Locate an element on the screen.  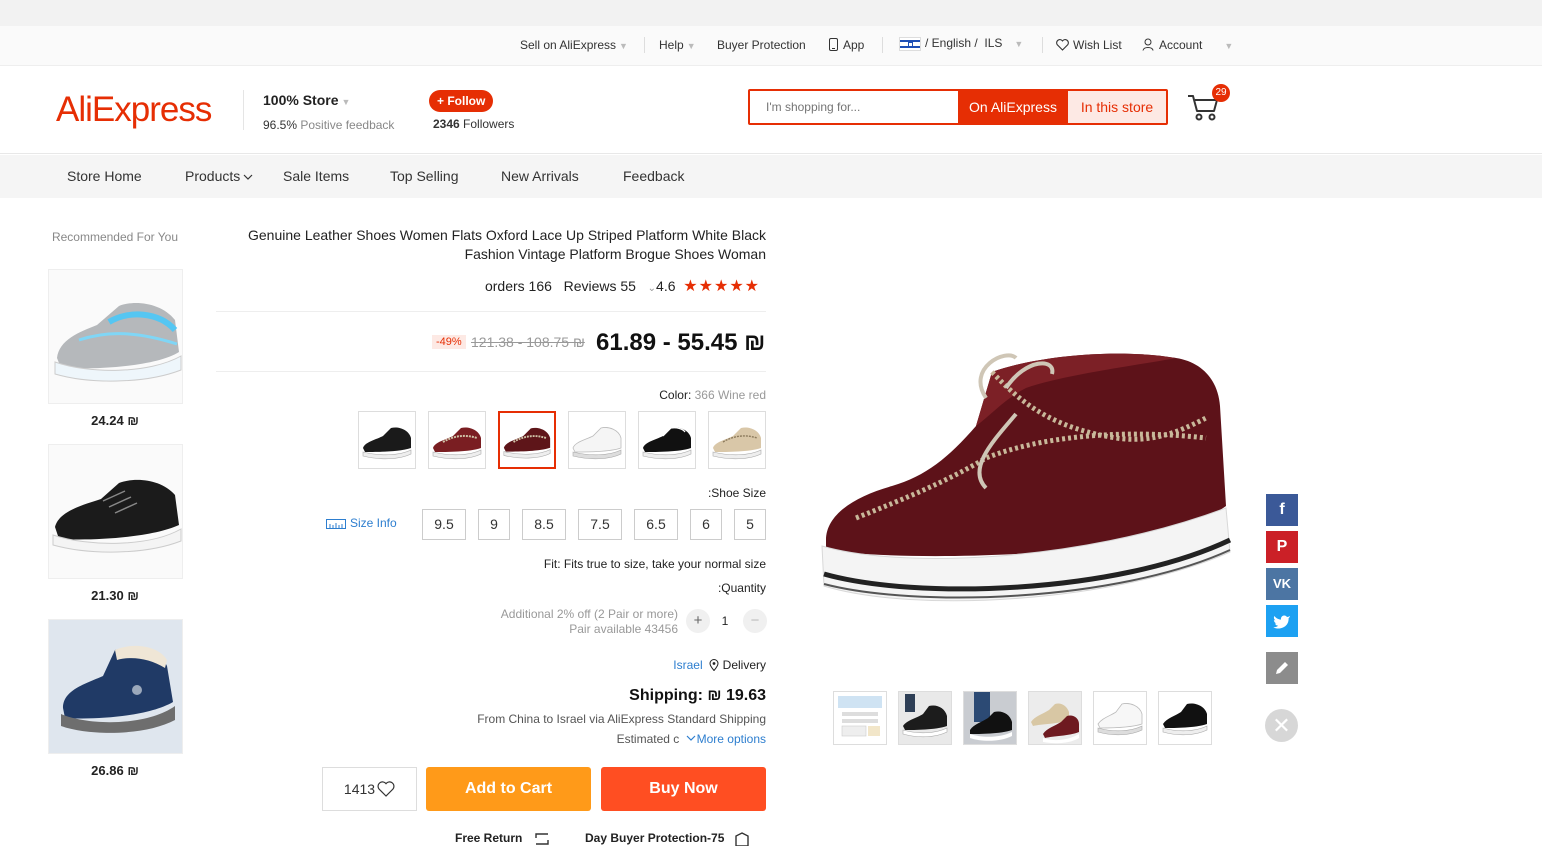
nav-store-home: Store Home is located at coordinates (104, 176).